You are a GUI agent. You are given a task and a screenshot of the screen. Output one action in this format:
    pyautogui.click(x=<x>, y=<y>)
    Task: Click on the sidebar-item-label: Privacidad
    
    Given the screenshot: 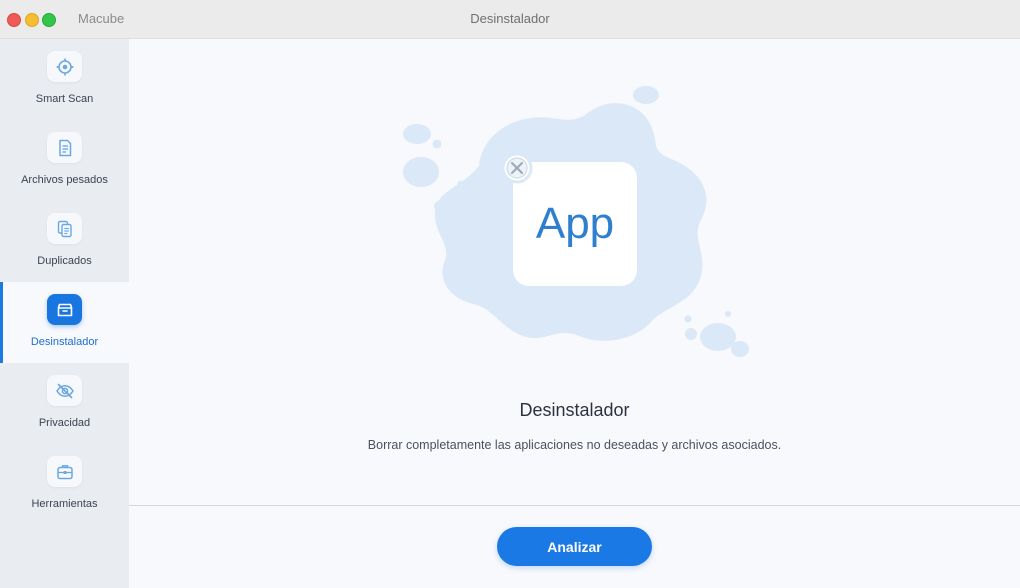 What is the action you would take?
    pyautogui.click(x=64, y=423)
    